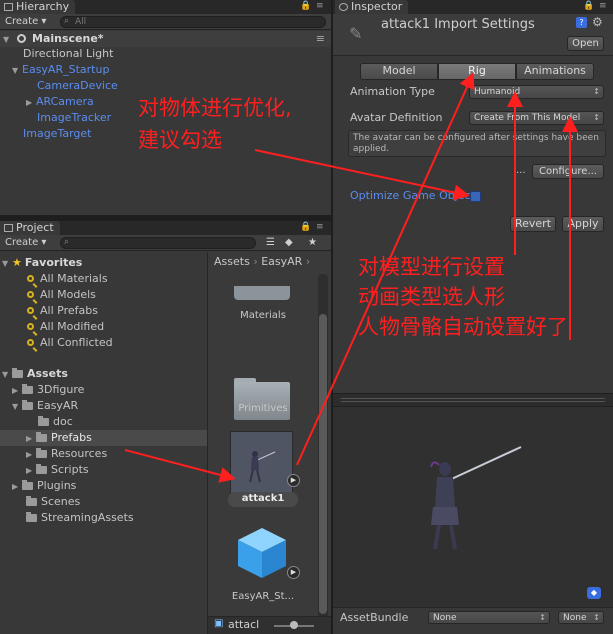  What do you see at coordinates (475, 196) in the screenshot?
I see `optimize-checkbox` at bounding box center [475, 196].